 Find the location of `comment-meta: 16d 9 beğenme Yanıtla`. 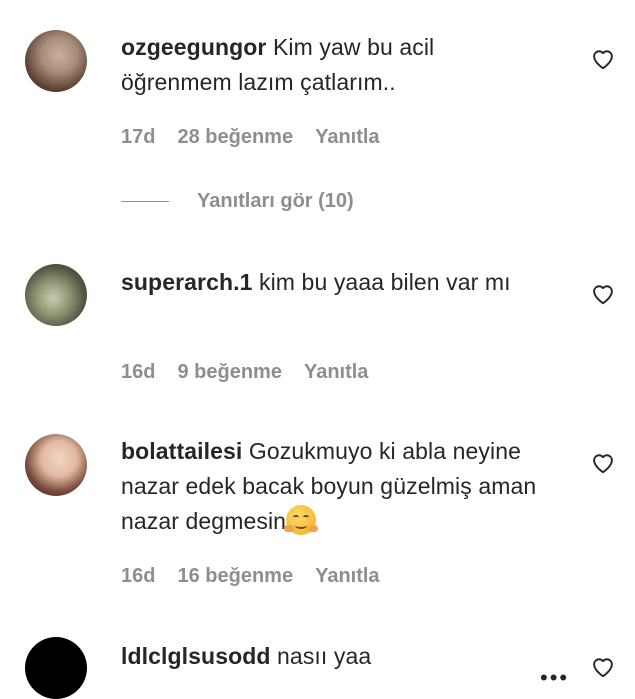

comment-meta: 16d 9 beğenme Yanıtla is located at coordinates (244, 372).